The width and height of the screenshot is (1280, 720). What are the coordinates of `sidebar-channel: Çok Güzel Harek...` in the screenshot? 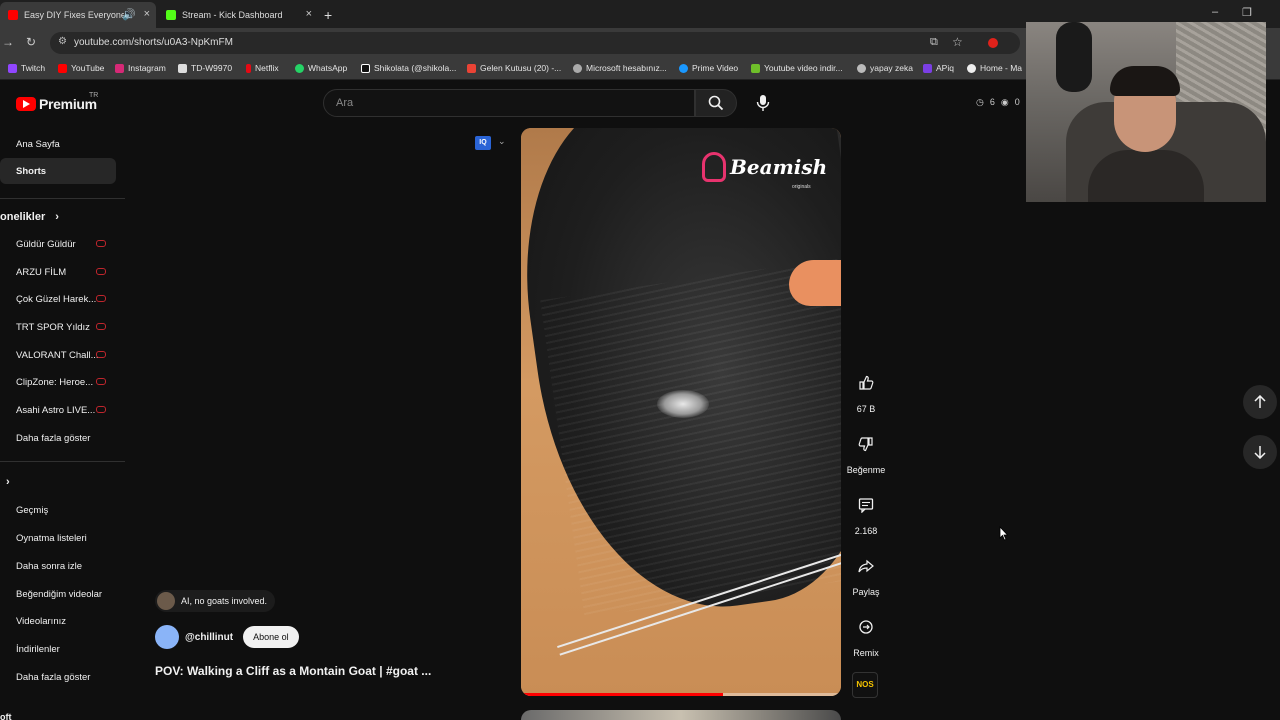 It's located at (58, 299).